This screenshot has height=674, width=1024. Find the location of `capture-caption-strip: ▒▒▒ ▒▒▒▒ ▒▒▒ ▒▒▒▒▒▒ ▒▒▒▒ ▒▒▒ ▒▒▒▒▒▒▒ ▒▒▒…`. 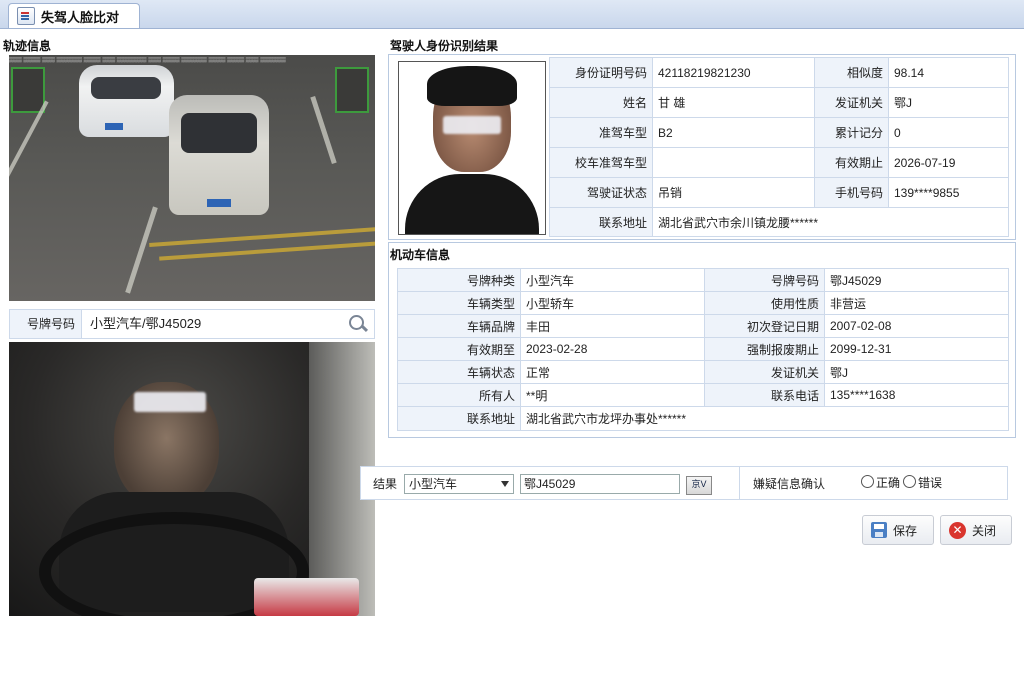

capture-caption-strip: ▒▒▒ ▒▒▒▒ ▒▒▒ ▒▒▒▒▒▒ ▒▒▒▒ ▒▒▒ ▒▒▒▒▒▒▒ ▒▒▒… is located at coordinates (147, 60).